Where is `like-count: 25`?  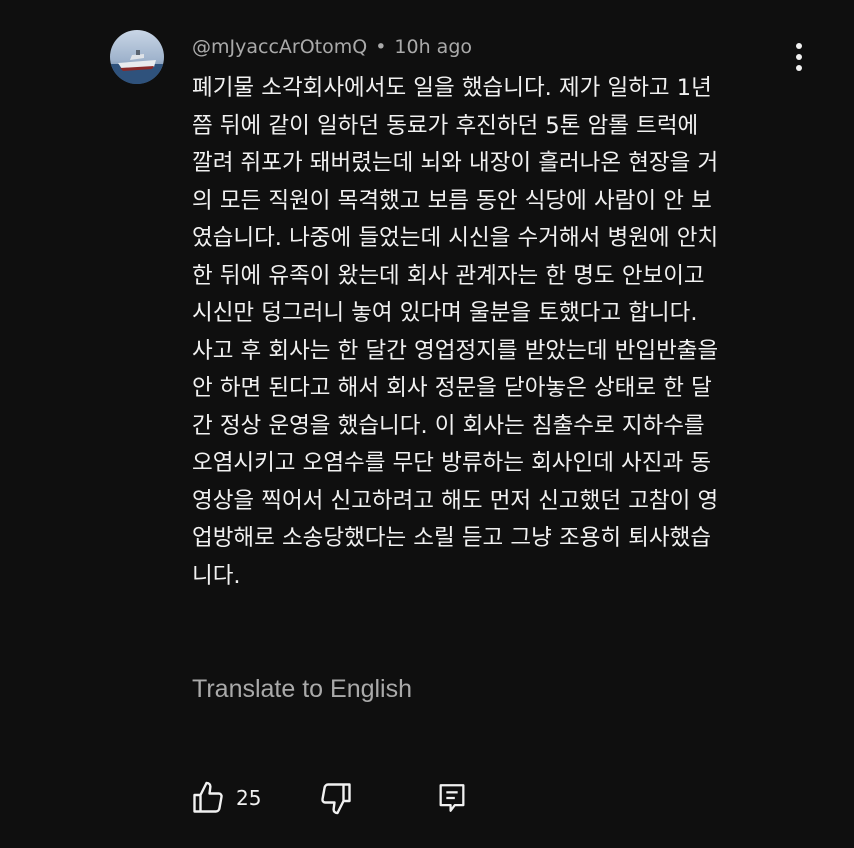 like-count: 25 is located at coordinates (249, 798).